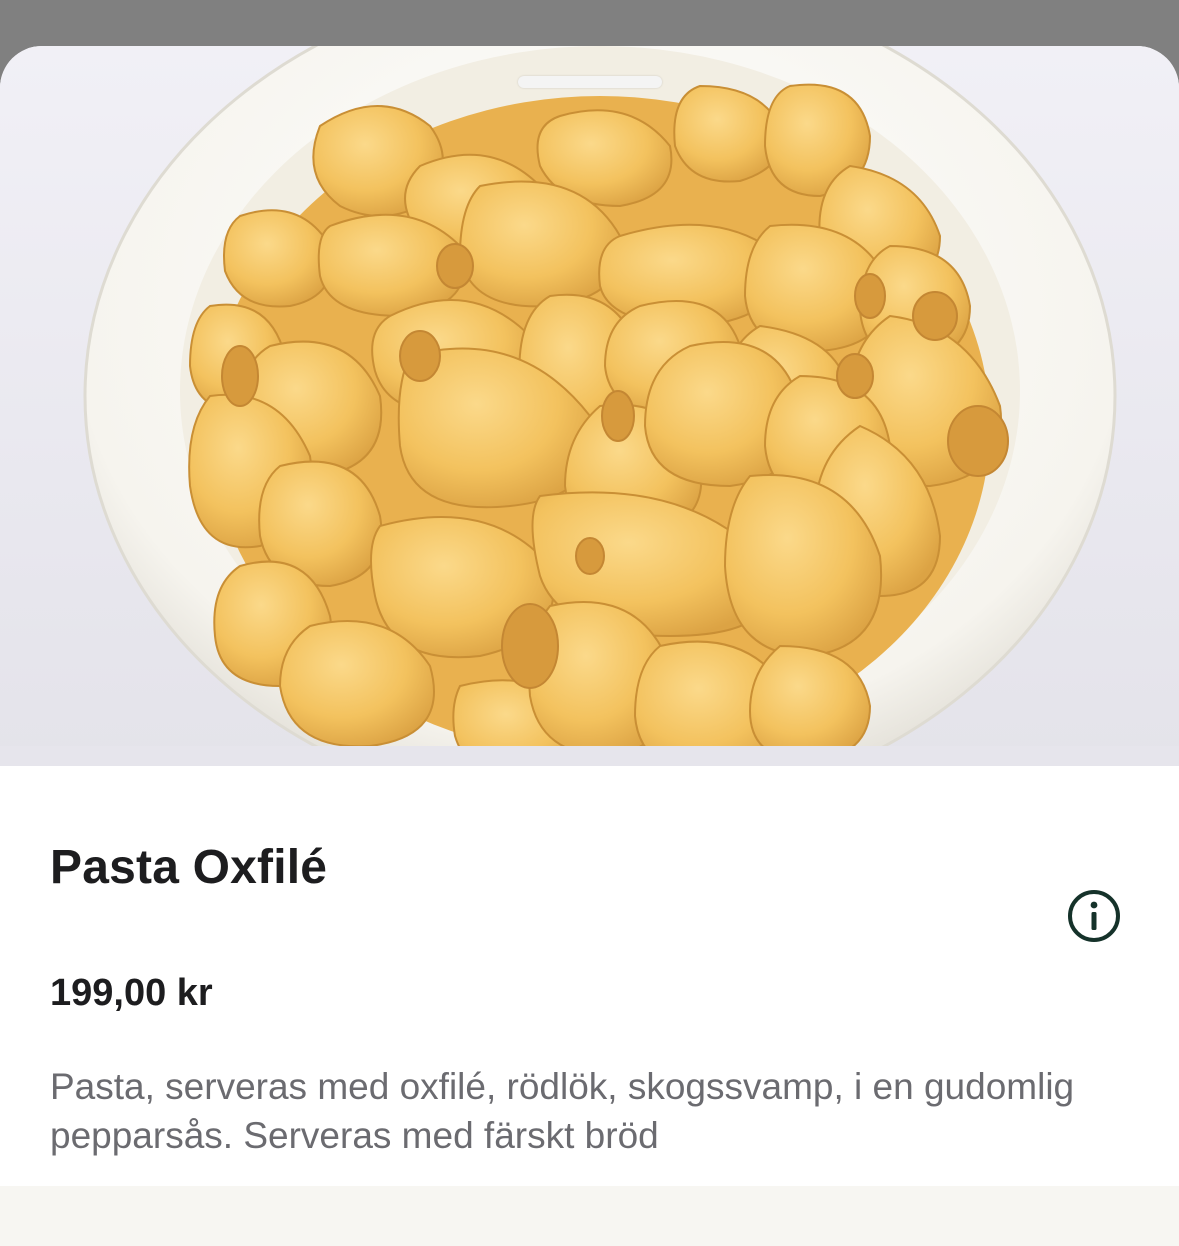  I want to click on product-price: 199,00 kr, so click(131, 993).